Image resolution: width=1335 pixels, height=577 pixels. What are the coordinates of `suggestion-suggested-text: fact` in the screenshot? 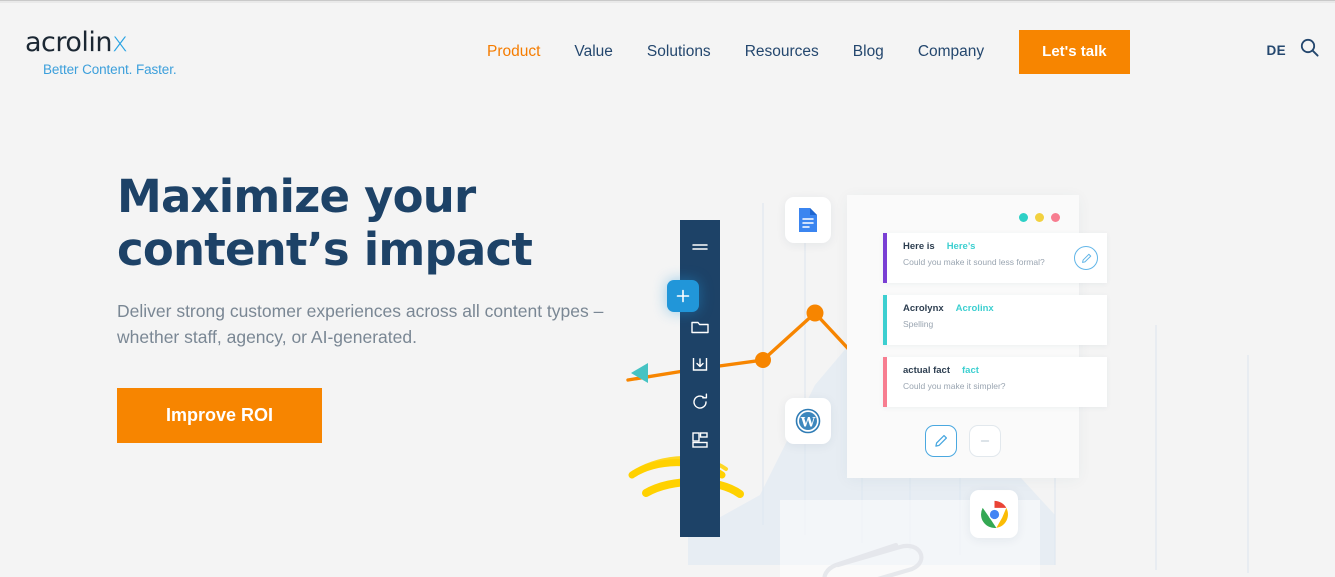 It's located at (970, 370).